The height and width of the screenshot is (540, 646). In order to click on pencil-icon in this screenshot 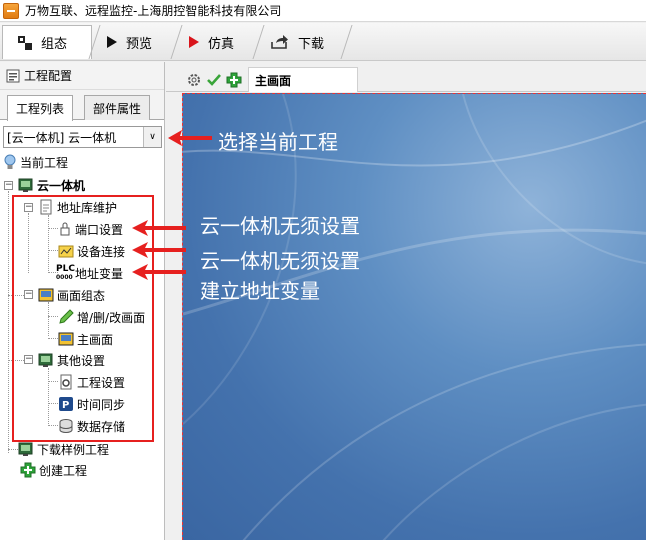, I will do `click(66, 316)`.